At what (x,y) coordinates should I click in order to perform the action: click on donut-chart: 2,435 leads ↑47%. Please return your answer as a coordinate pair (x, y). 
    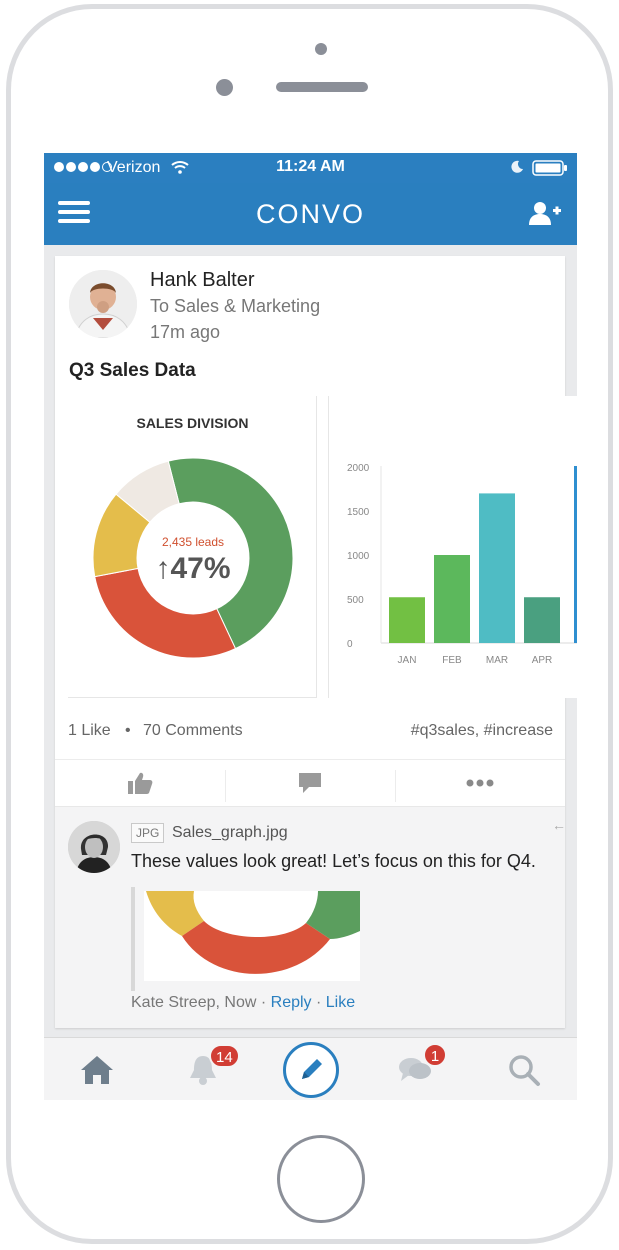
    Looking at the image, I should click on (193, 558).